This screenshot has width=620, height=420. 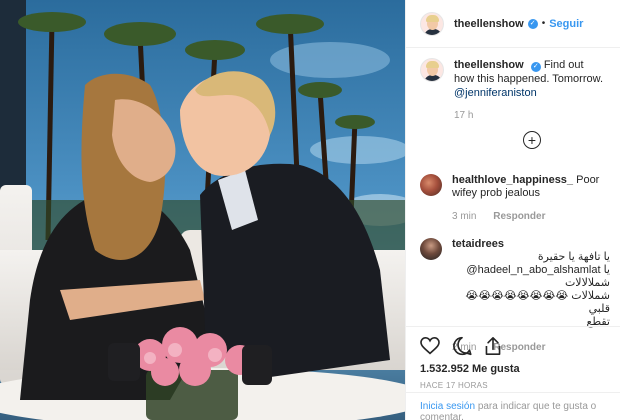 What do you see at coordinates (513, 369) in the screenshot?
I see `likes-count: 1.532.952 Me gusta` at bounding box center [513, 369].